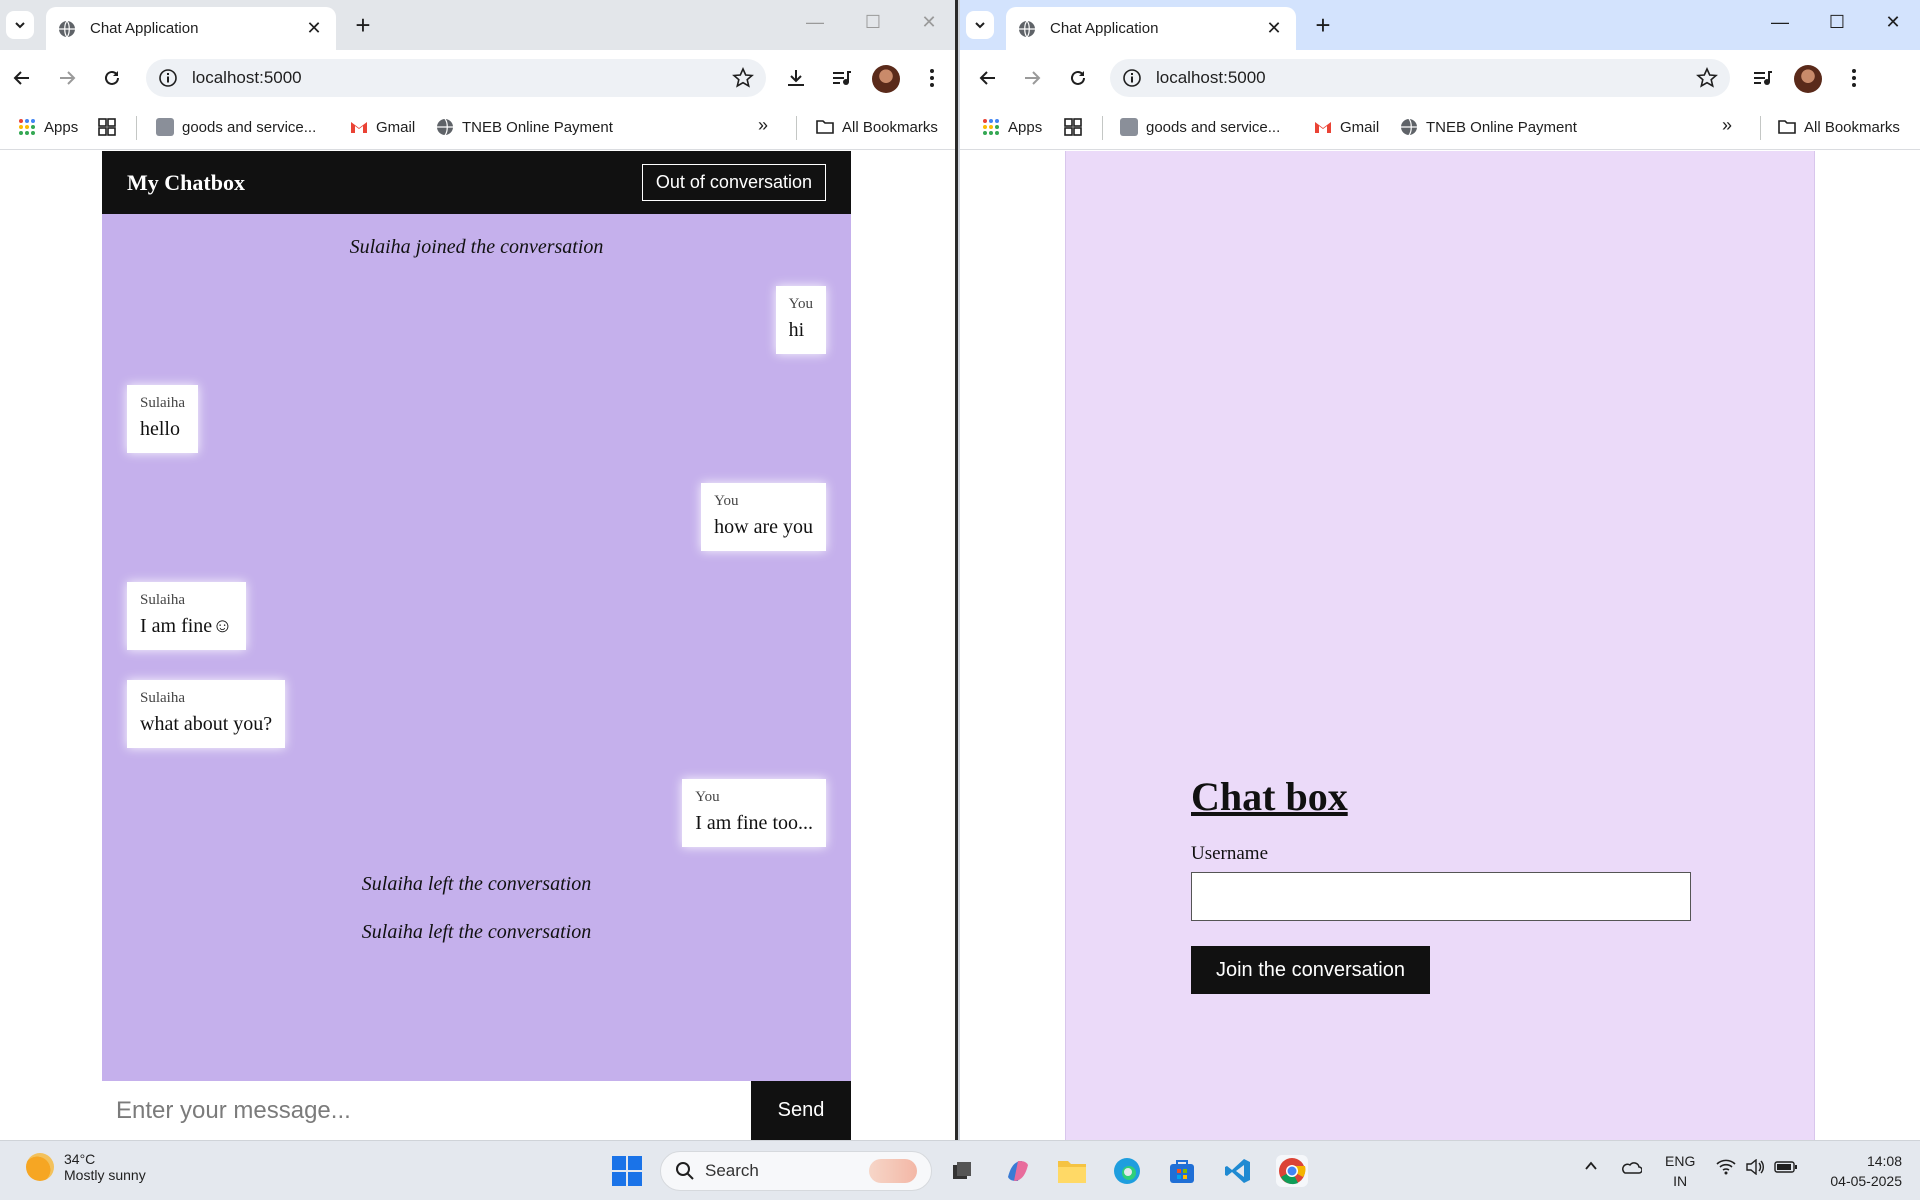  What do you see at coordinates (1631, 1168) in the screenshot?
I see `onedrive-icon` at bounding box center [1631, 1168].